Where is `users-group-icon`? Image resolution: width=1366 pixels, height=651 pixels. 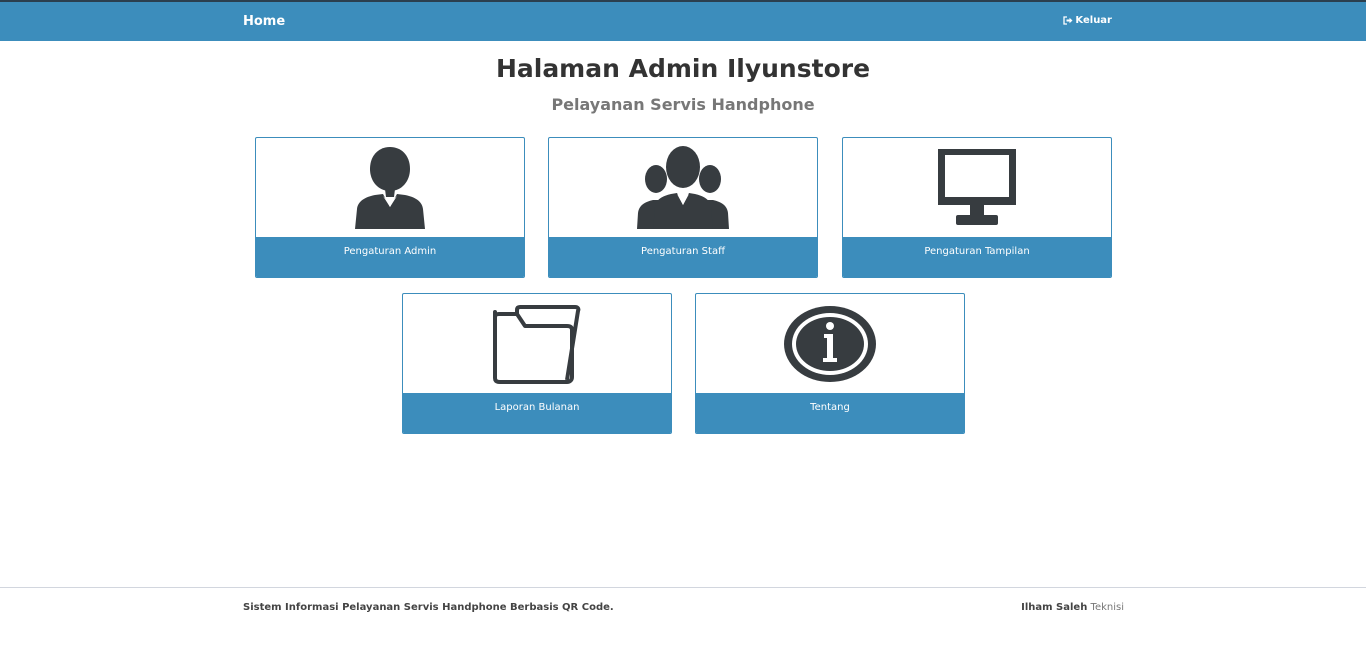 users-group-icon is located at coordinates (683, 187).